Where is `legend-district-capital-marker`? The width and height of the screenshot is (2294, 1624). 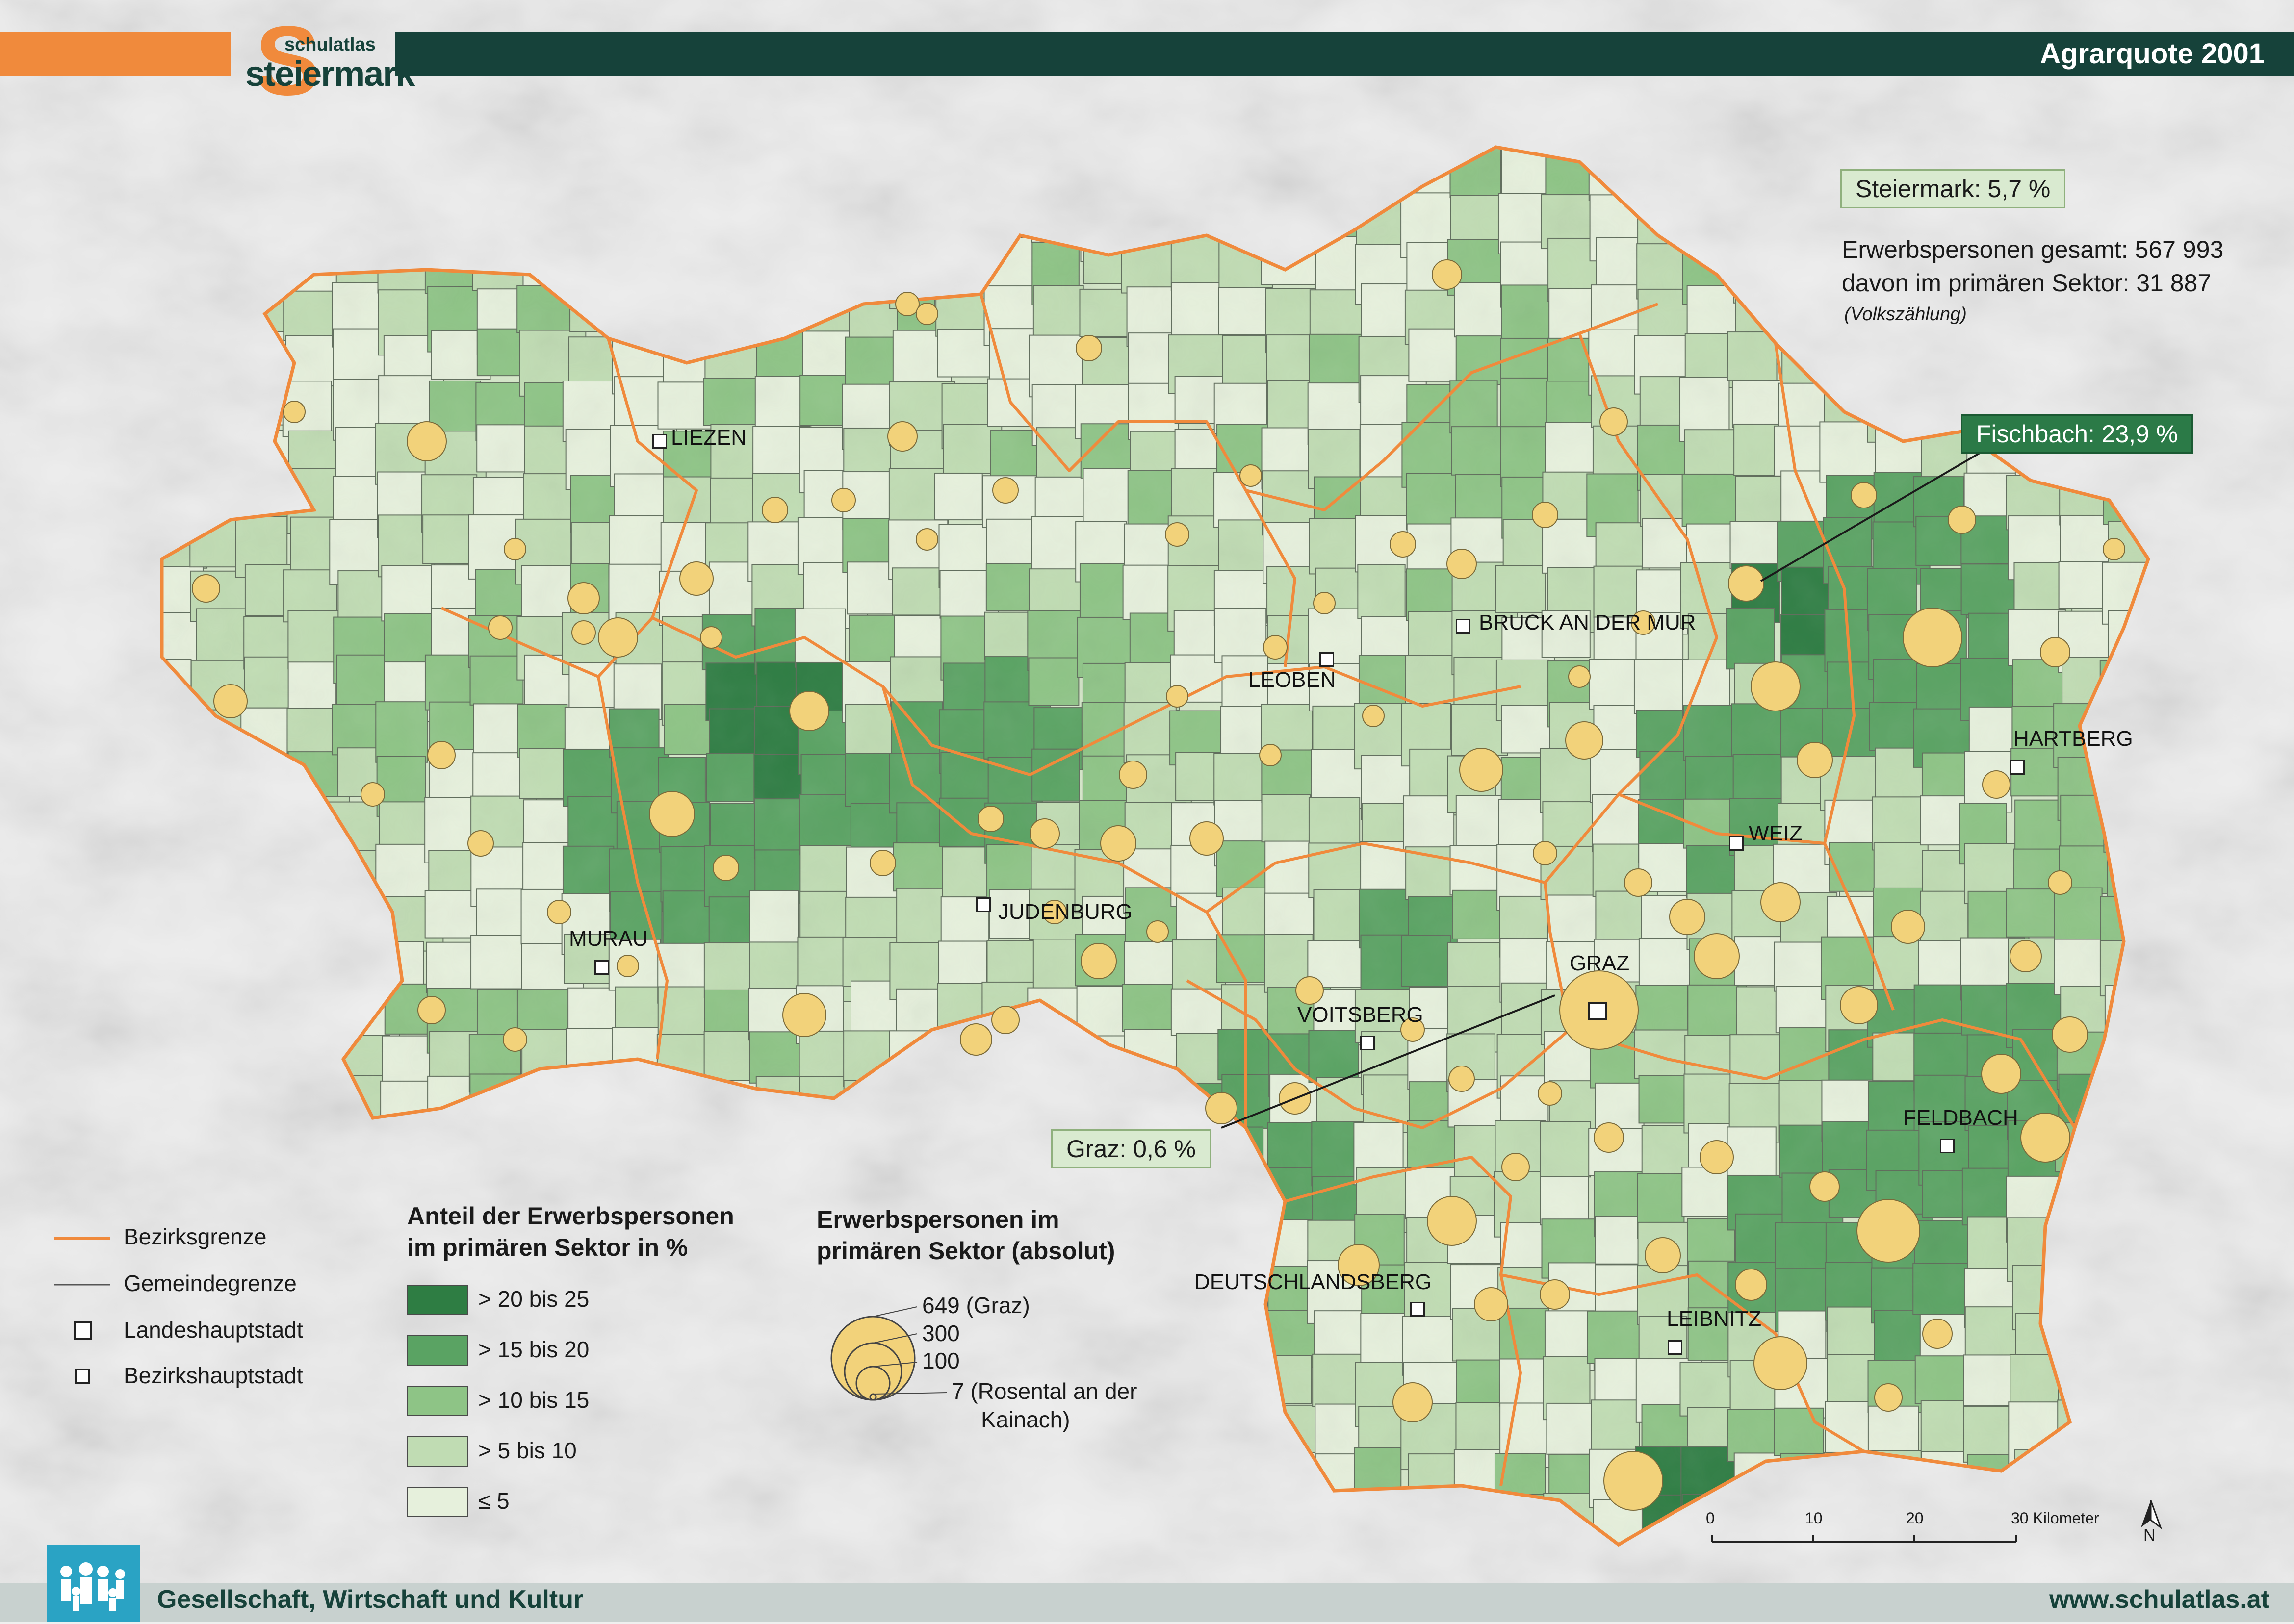 legend-district-capital-marker is located at coordinates (82, 1376).